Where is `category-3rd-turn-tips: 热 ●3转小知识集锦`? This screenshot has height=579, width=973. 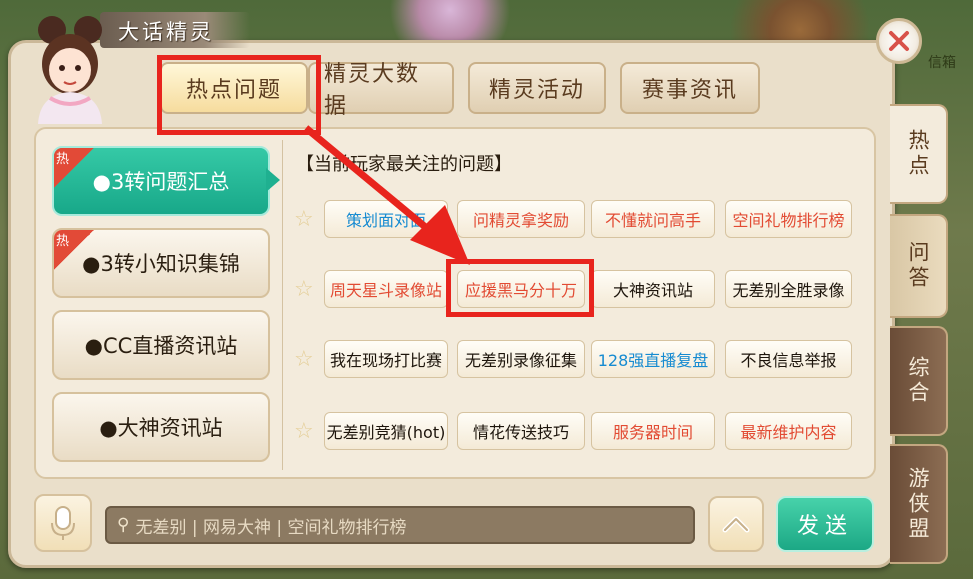 category-3rd-turn-tips: 热 ●3转小知识集锦 is located at coordinates (161, 263).